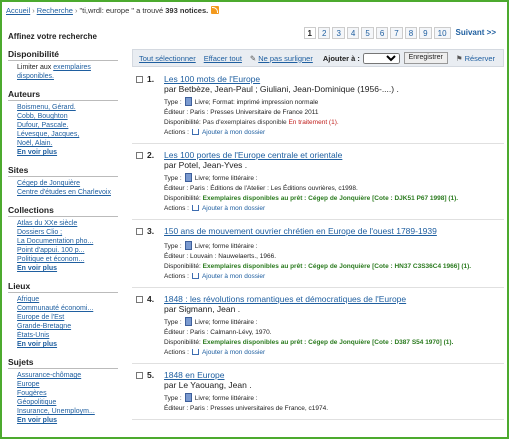  Describe the element at coordinates (367, 33) in the screenshot. I see `page-link: 5` at that location.